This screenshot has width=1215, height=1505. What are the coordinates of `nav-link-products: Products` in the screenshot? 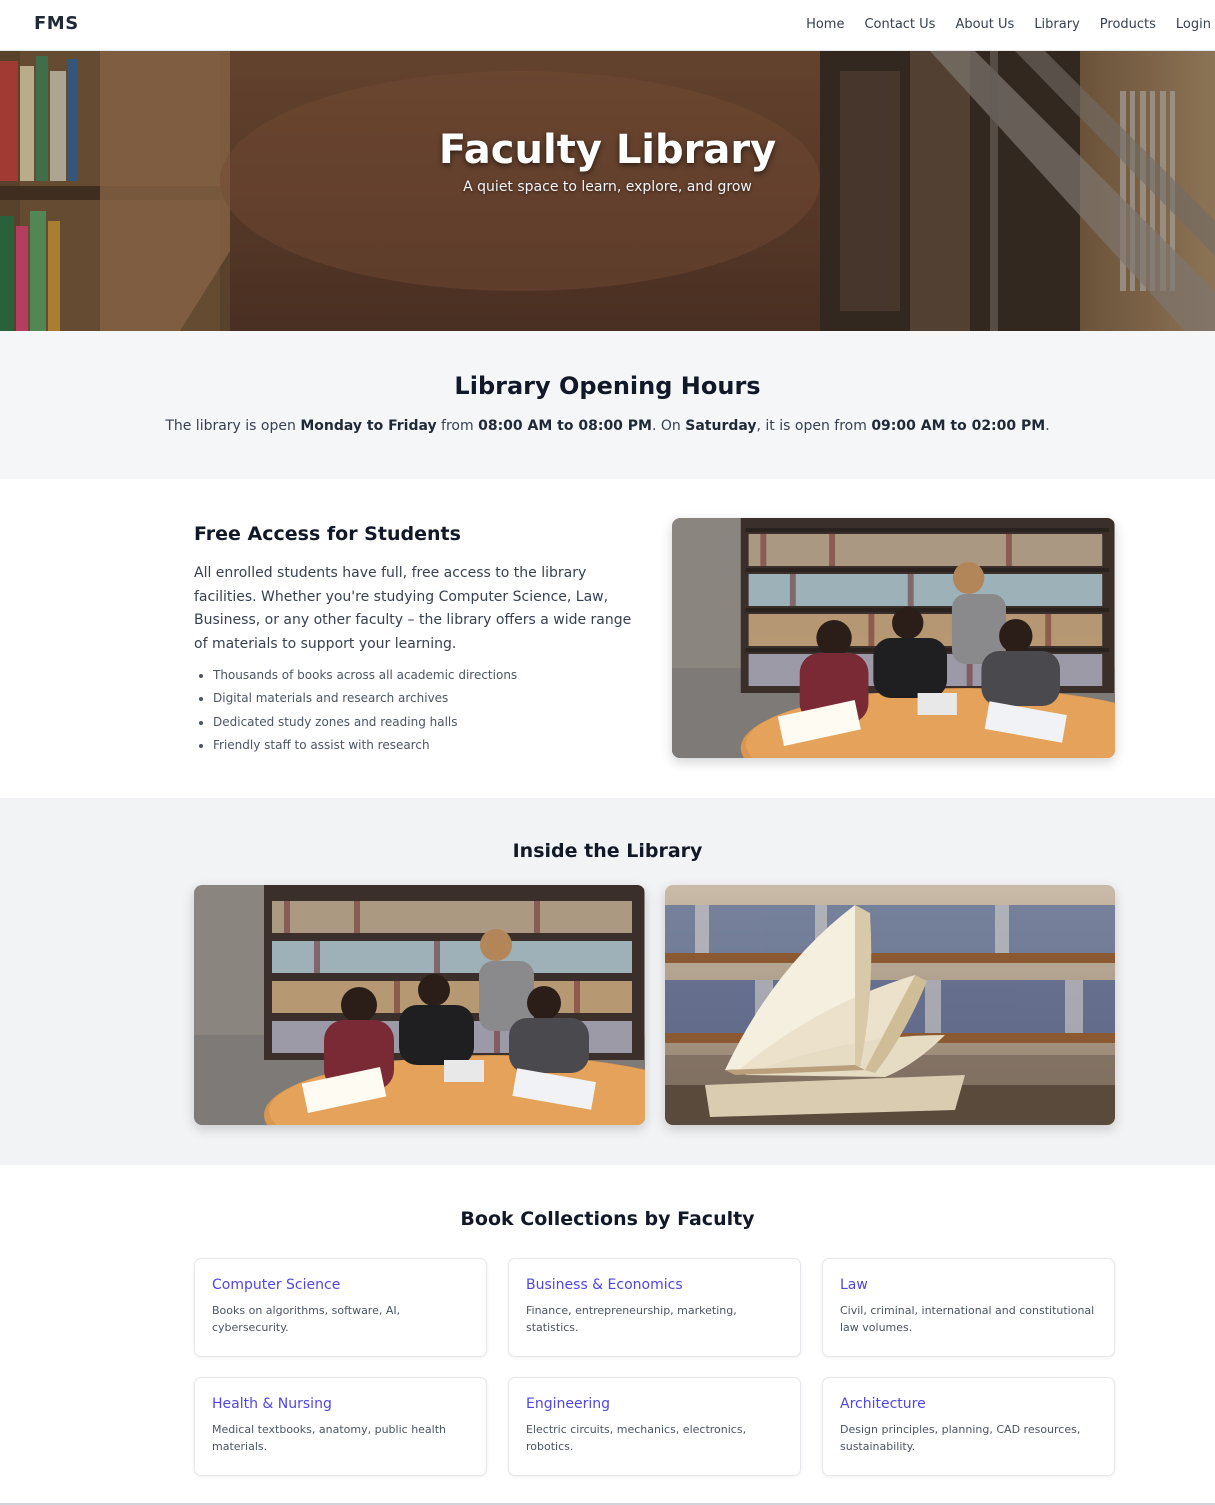 It's located at (1128, 24).